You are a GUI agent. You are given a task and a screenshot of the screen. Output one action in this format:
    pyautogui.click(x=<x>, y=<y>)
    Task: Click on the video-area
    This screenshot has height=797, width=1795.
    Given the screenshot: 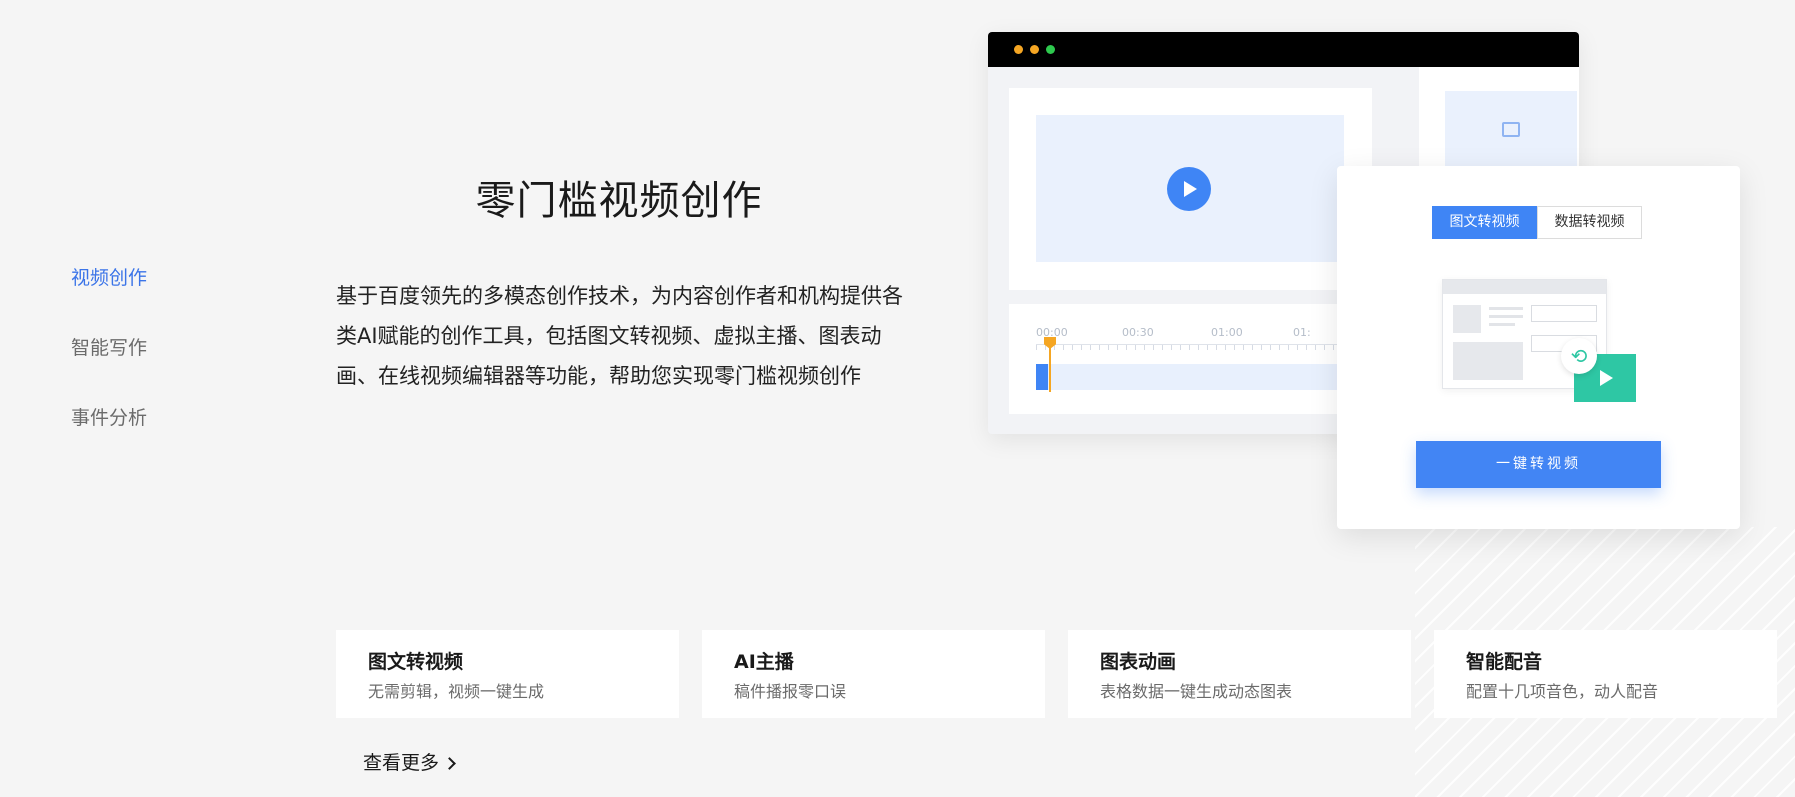 What is the action you would take?
    pyautogui.click(x=1190, y=188)
    